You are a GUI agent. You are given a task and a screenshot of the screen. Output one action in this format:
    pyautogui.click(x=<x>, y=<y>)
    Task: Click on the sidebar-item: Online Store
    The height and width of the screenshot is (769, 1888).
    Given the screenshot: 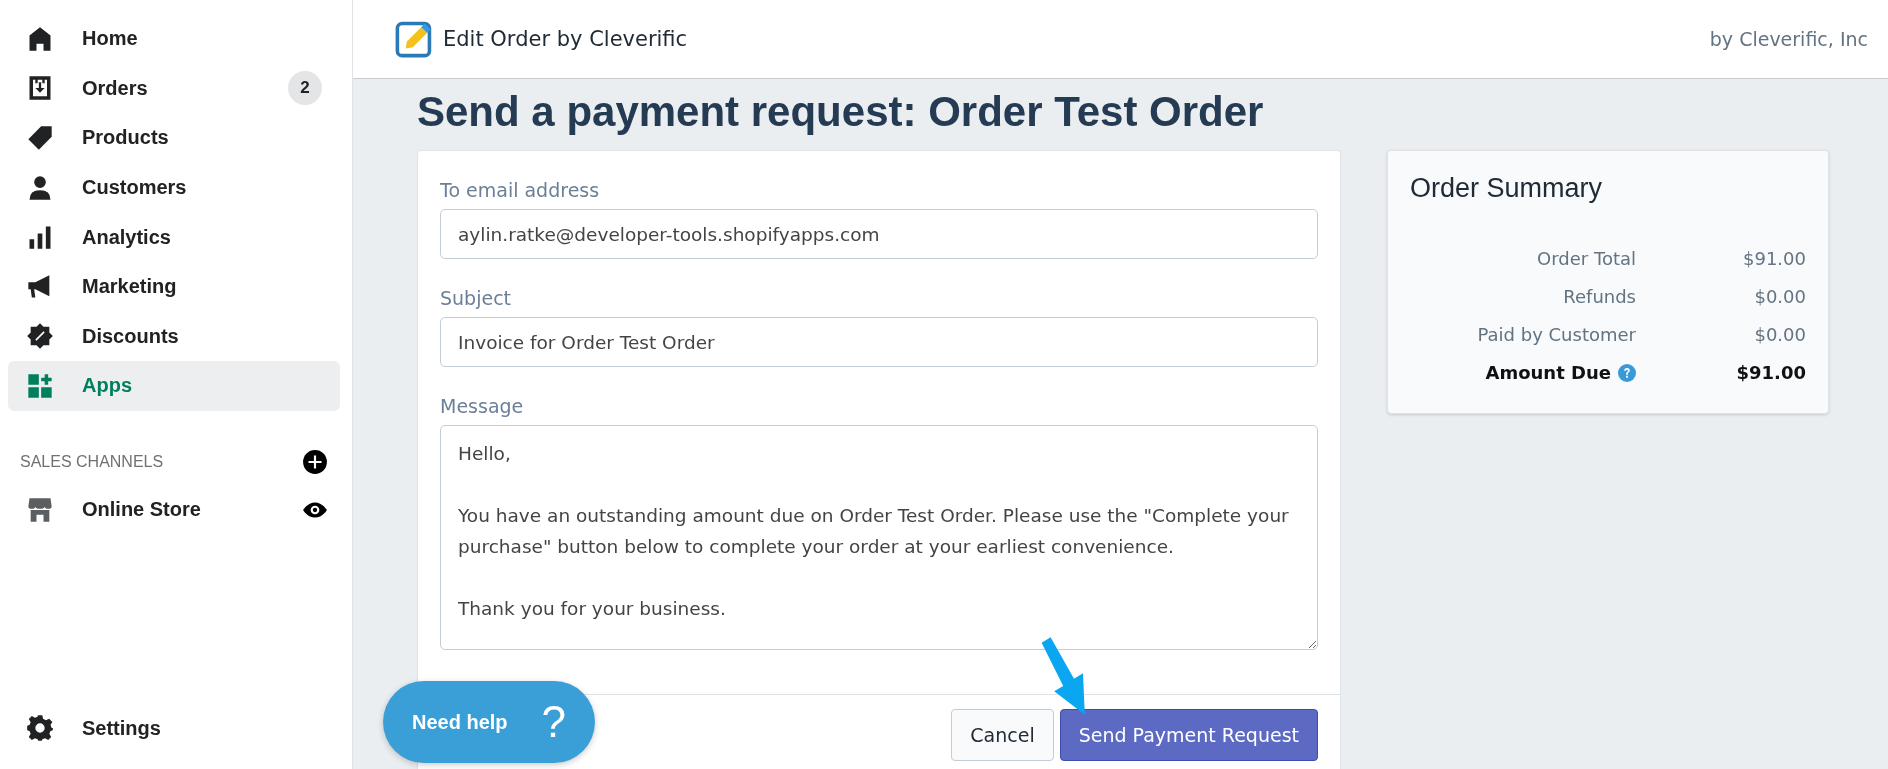 What is the action you would take?
    pyautogui.click(x=113, y=509)
    